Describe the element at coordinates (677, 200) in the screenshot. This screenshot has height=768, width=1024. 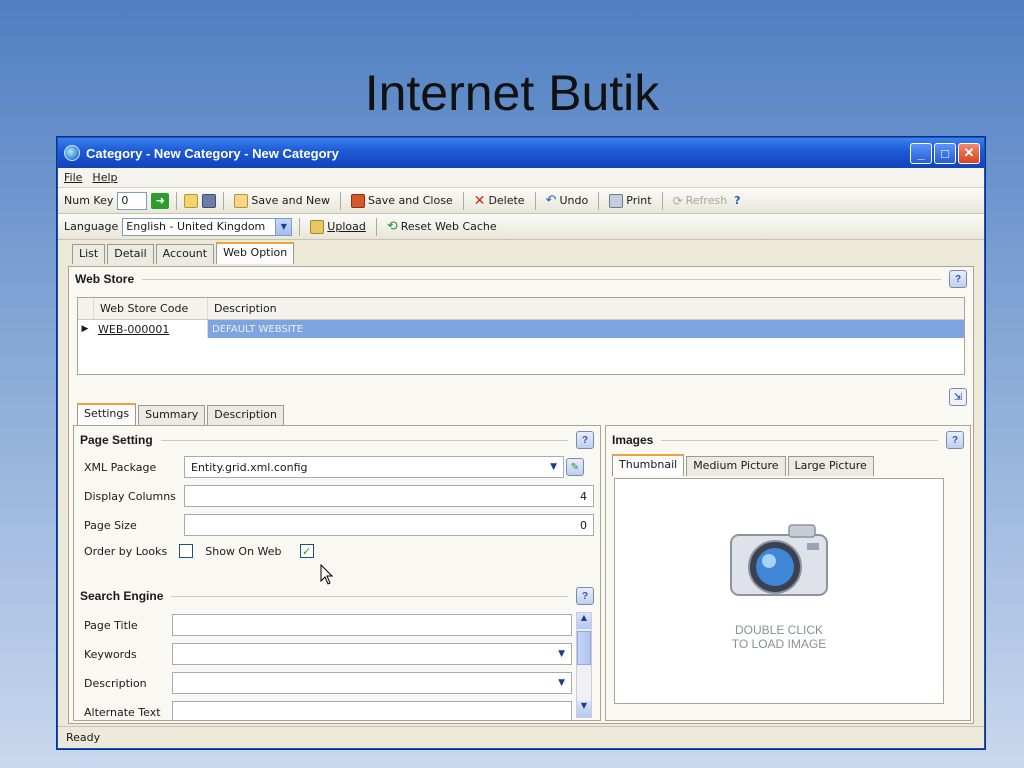
I see `refresh-icon: ⟳` at that location.